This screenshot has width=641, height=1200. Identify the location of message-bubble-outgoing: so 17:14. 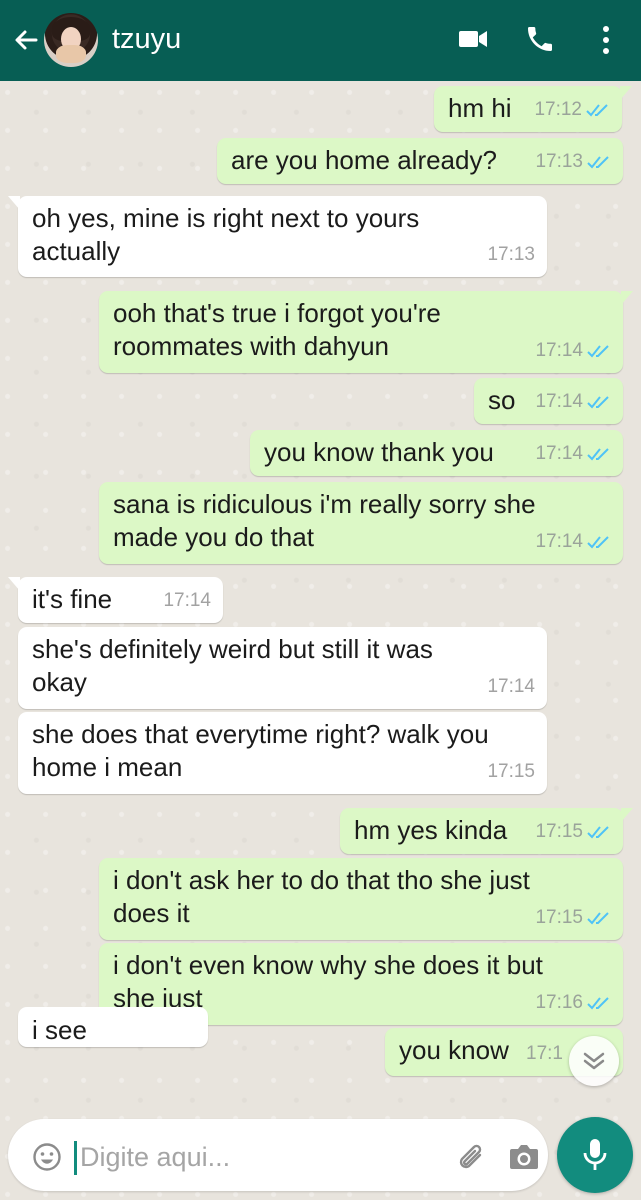
(548, 401).